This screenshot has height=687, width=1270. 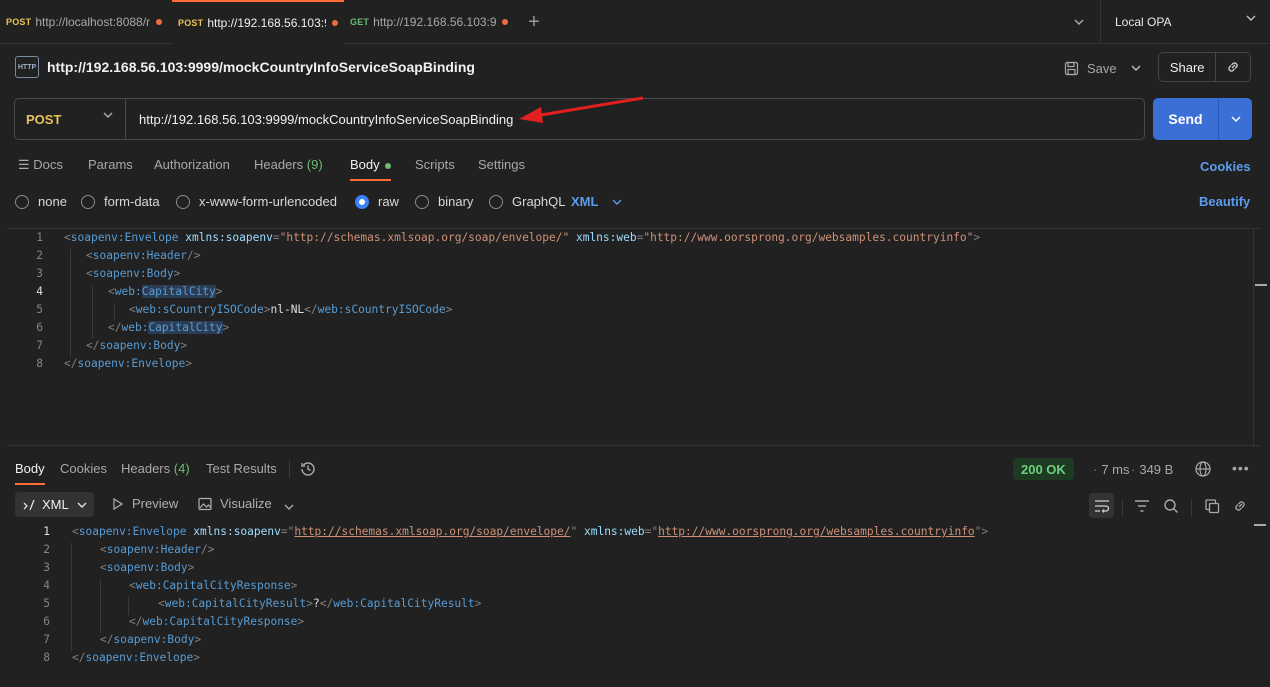 What do you see at coordinates (444, 201) in the screenshot?
I see `radio-binary: binary` at bounding box center [444, 201].